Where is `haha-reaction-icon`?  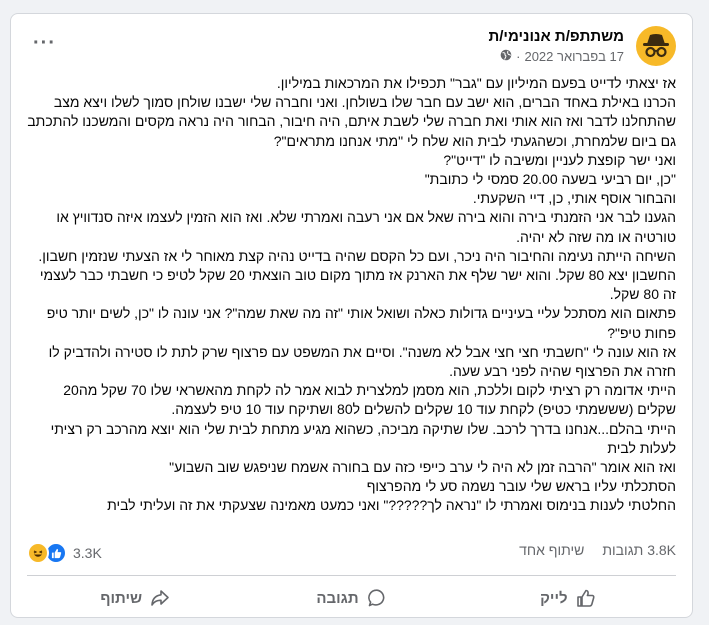 haha-reaction-icon is located at coordinates (38, 553).